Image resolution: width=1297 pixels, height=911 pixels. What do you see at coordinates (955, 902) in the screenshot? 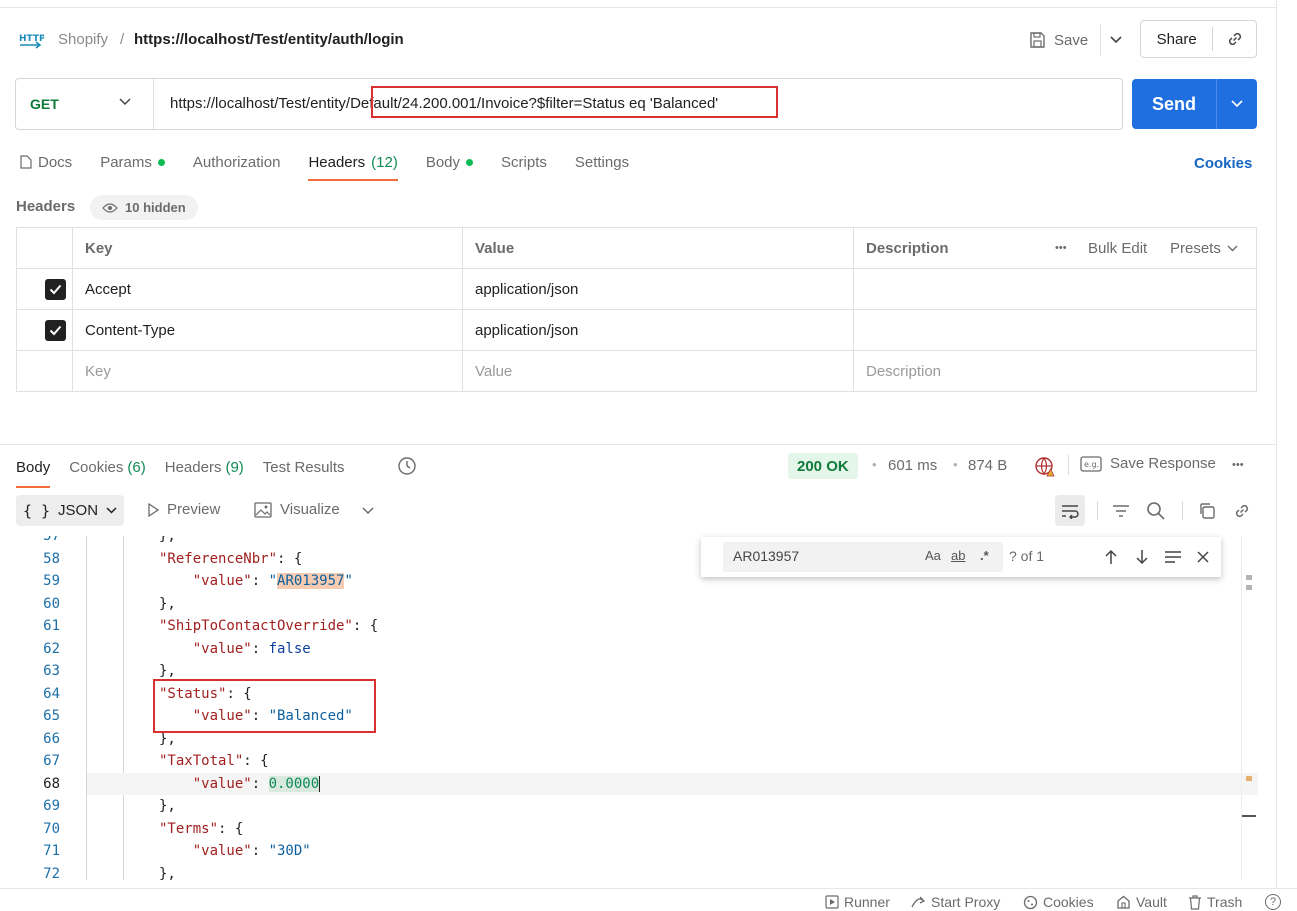
I see `start-proxy-button: Start Proxy` at bounding box center [955, 902].